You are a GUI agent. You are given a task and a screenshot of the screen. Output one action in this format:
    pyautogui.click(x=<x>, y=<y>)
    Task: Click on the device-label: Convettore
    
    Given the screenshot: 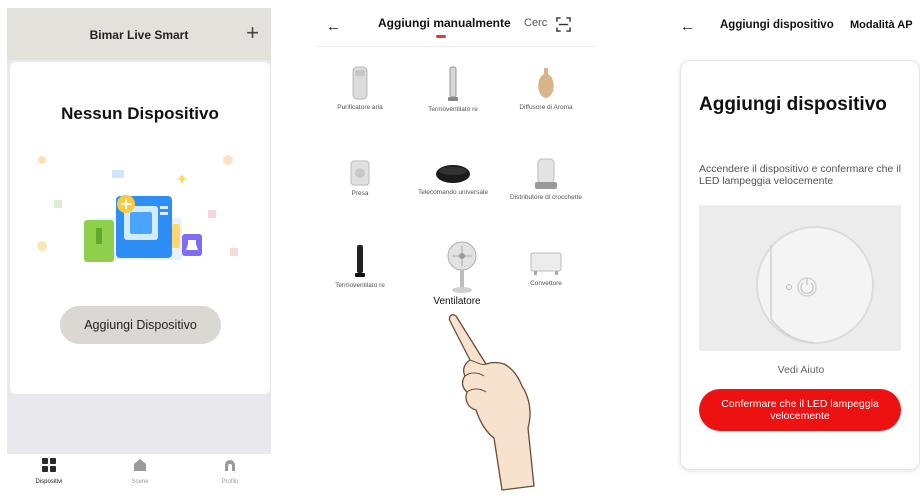 What is the action you would take?
    pyautogui.click(x=546, y=283)
    